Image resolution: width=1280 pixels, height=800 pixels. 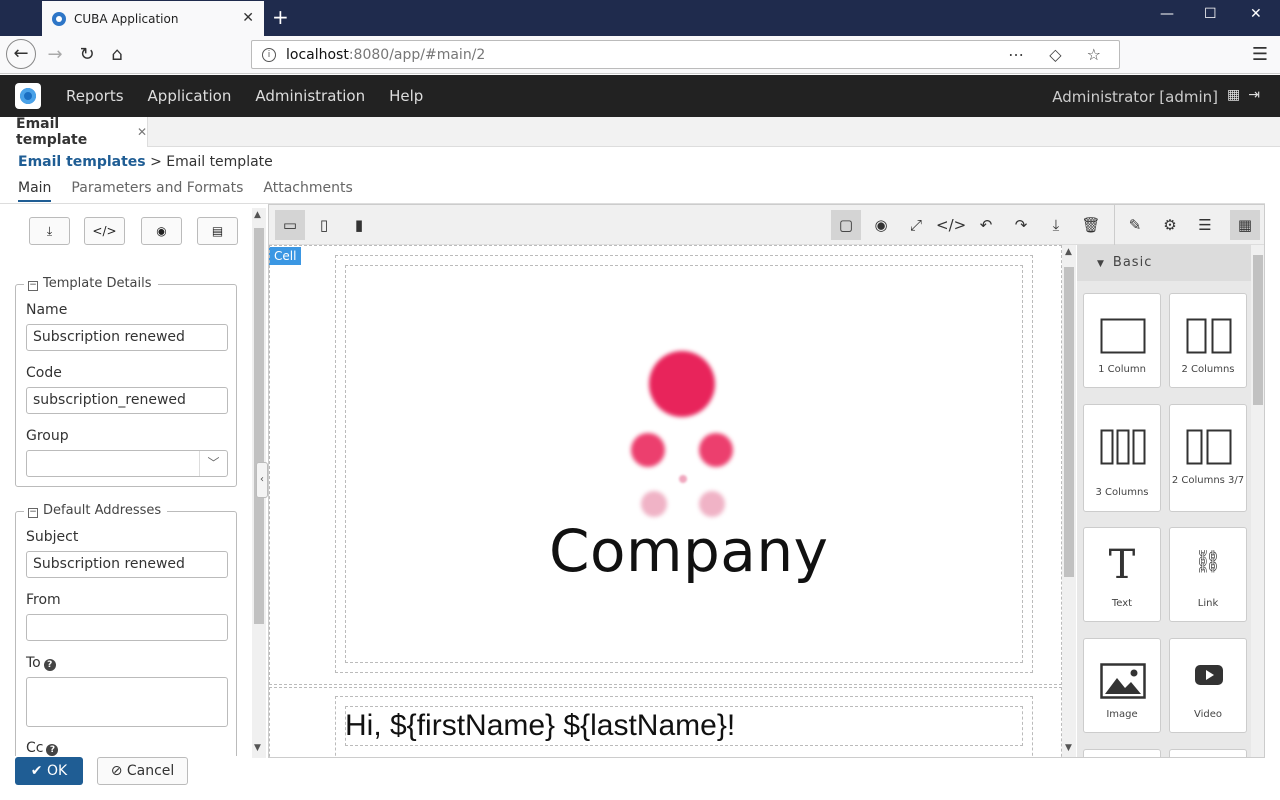 I want to click on workarea-tab-title: Email template, so click(x=52, y=132).